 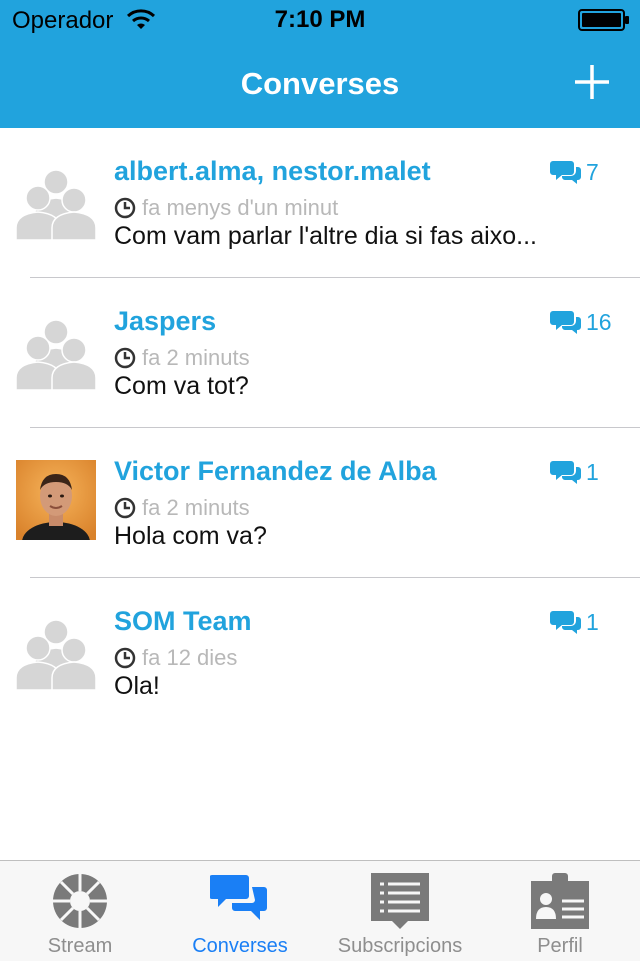 I want to click on subscriptions-icon, so click(x=400, y=901).